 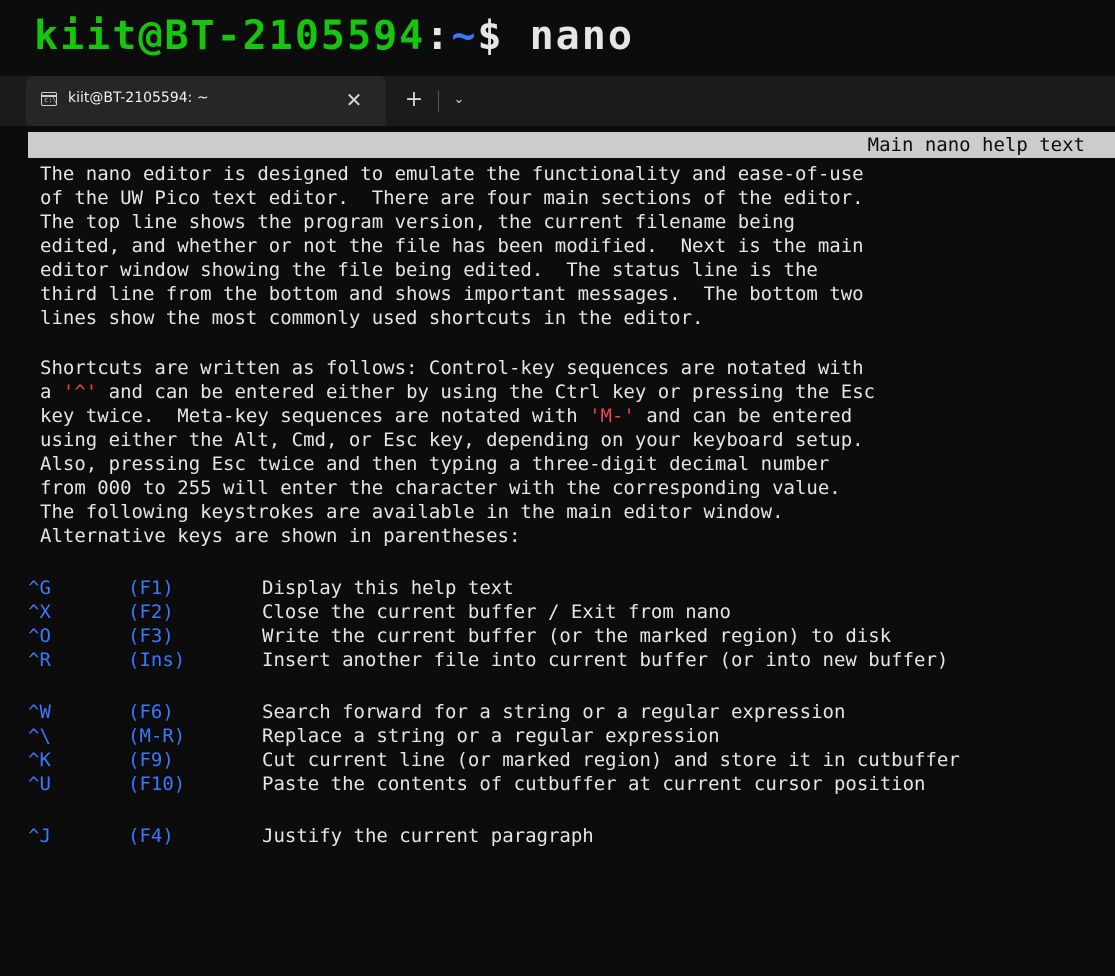 I want to click on shortcut-description: Display this help text, so click(x=388, y=588).